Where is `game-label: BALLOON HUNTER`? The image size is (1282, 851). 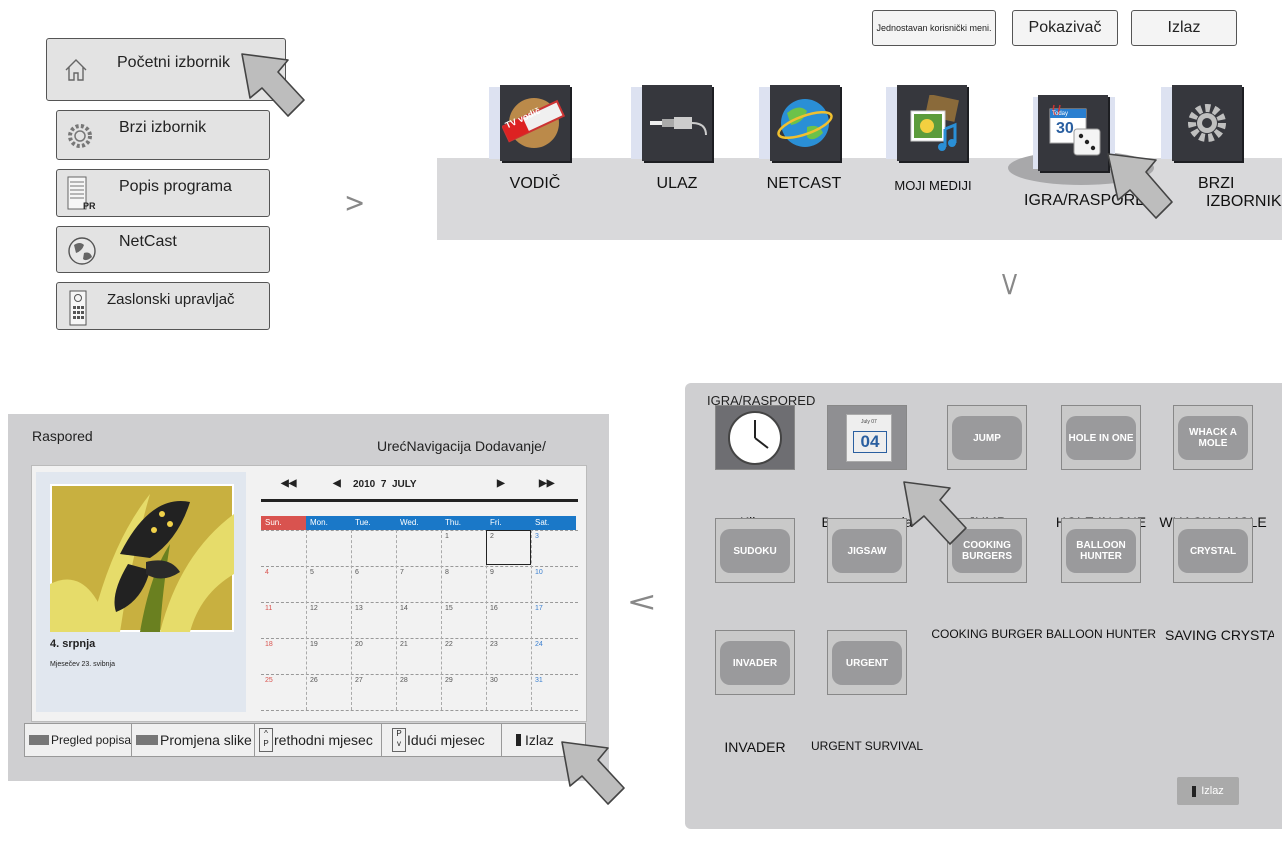
game-label: BALLOON HUNTER is located at coordinates (1101, 634).